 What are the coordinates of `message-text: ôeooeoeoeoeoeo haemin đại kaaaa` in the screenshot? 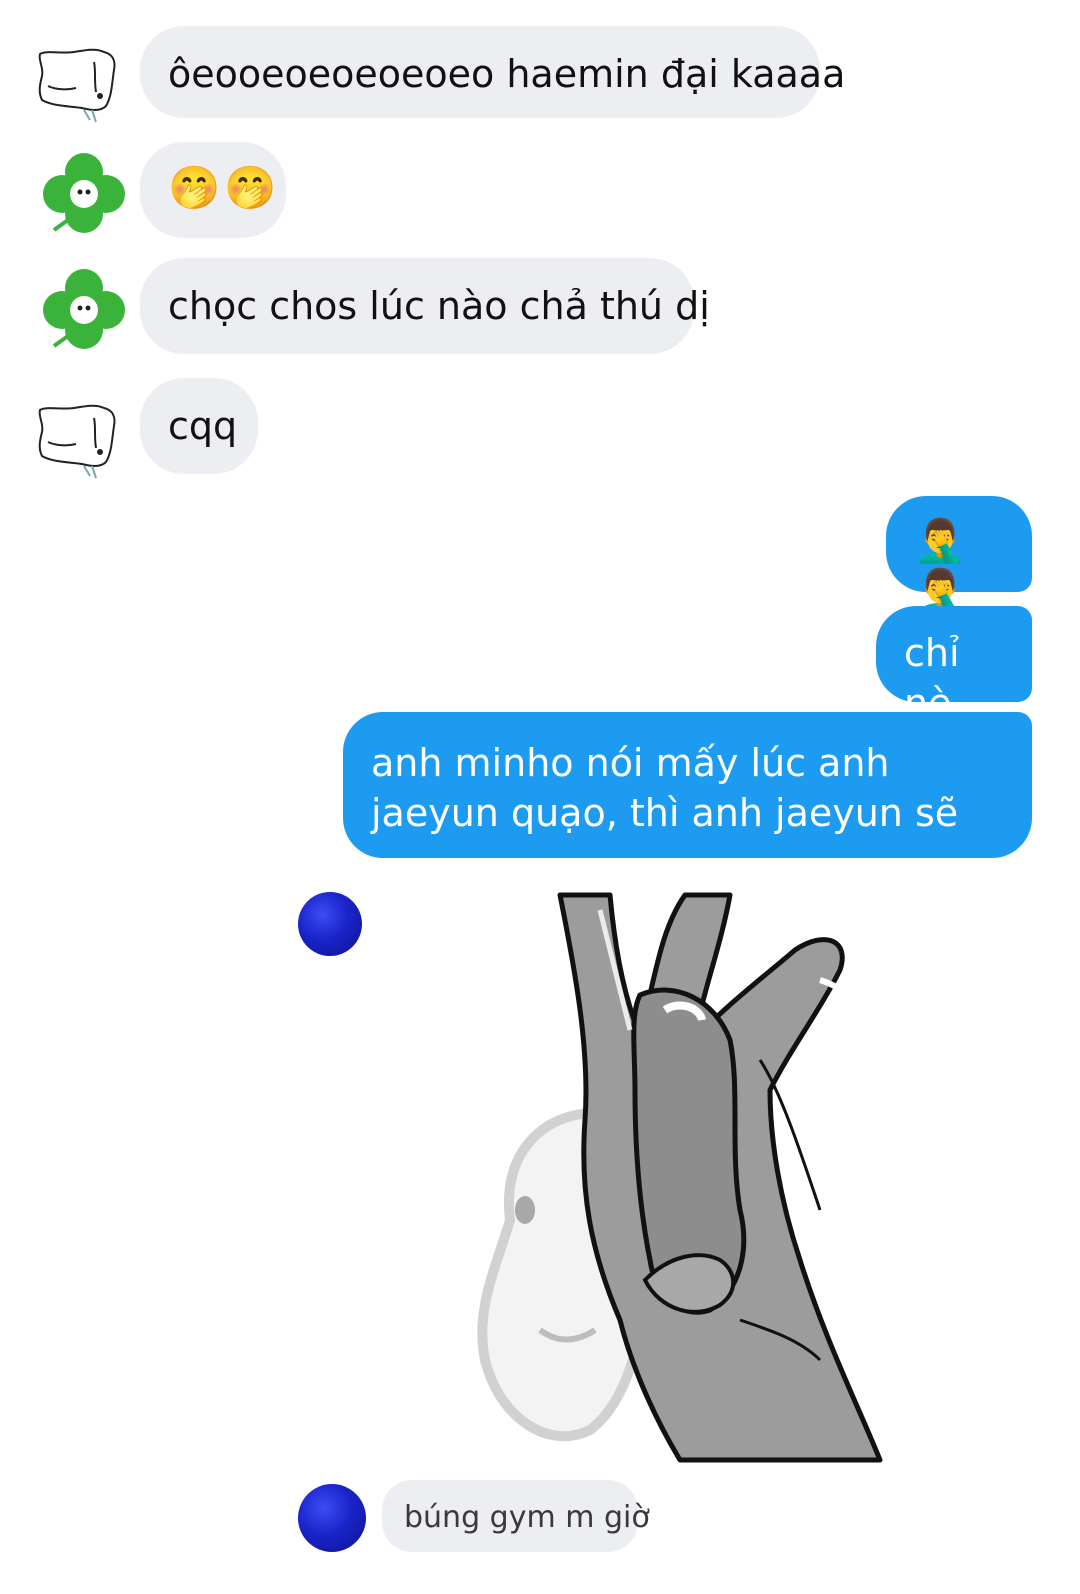 It's located at (507, 74).